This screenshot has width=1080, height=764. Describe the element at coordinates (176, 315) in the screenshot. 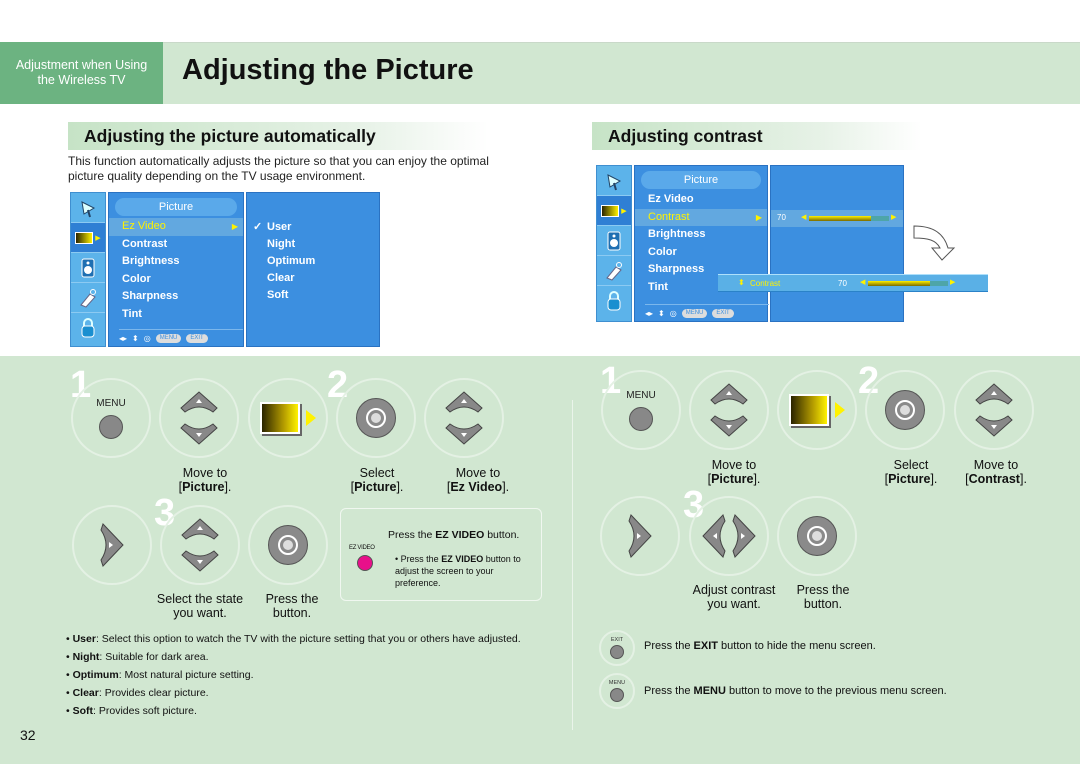

I see `menu-item-tint: Tint` at that location.